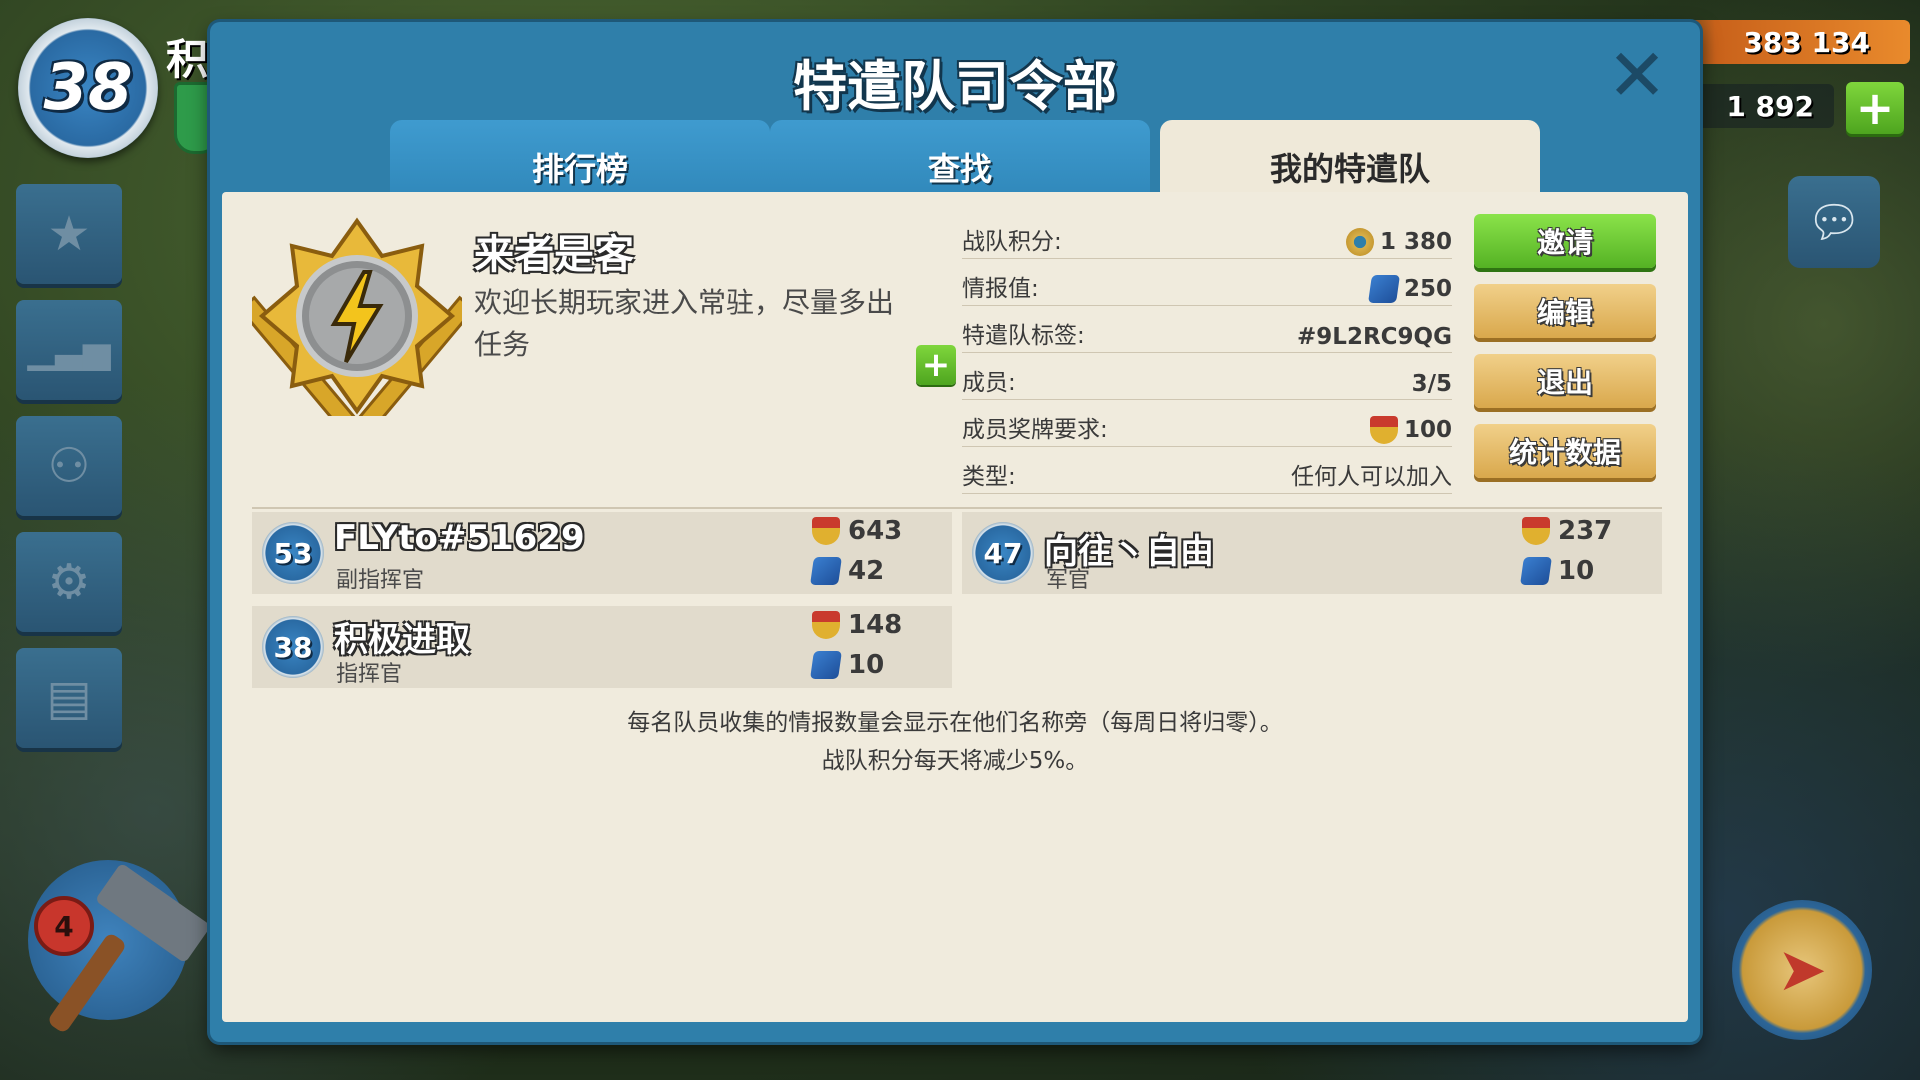  What do you see at coordinates (1012, 242) in the screenshot?
I see `score-label: 战队积分:` at bounding box center [1012, 242].